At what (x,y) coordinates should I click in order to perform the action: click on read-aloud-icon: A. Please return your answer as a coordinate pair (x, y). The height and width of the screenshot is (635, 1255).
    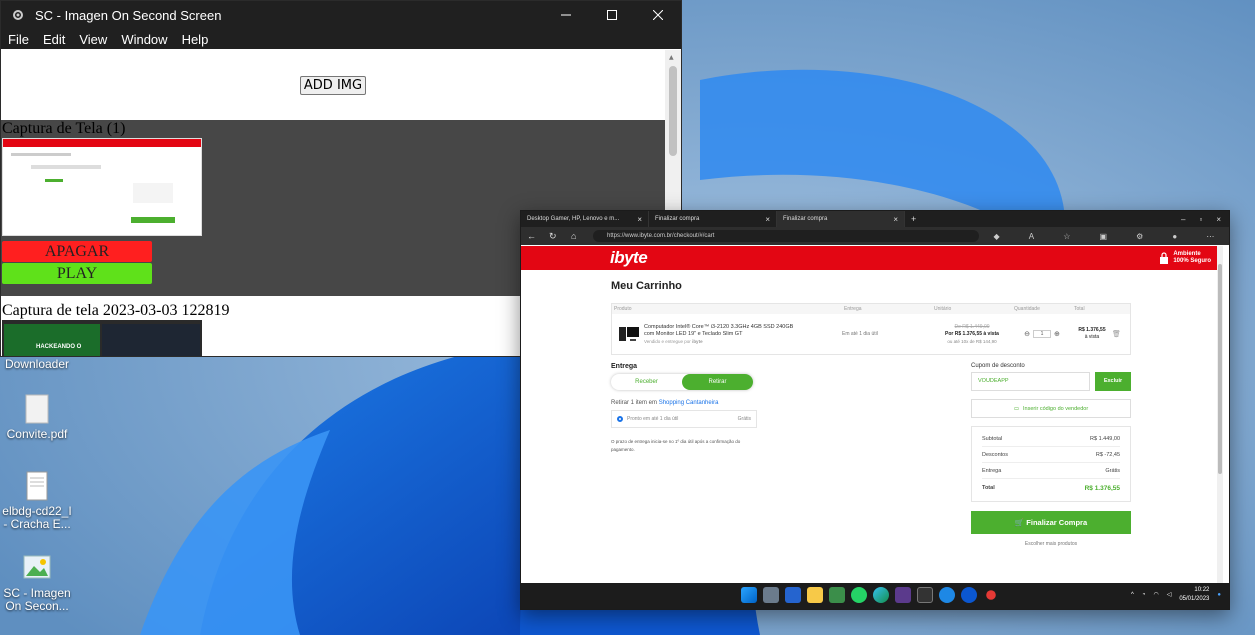
    Looking at the image, I should click on (1031, 236).